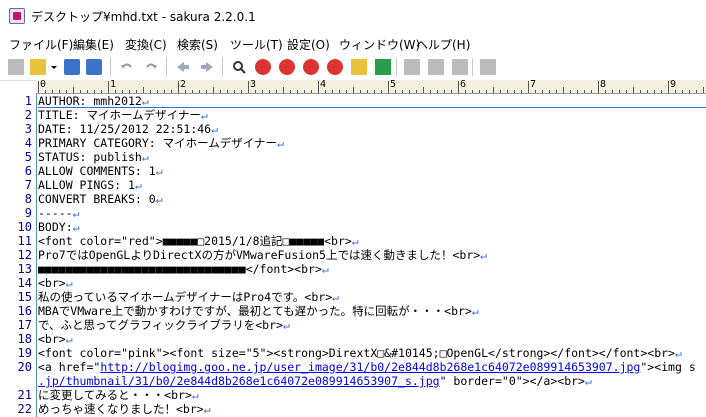  Describe the element at coordinates (372, 107) in the screenshot. I see `cursor-line-underline` at that location.